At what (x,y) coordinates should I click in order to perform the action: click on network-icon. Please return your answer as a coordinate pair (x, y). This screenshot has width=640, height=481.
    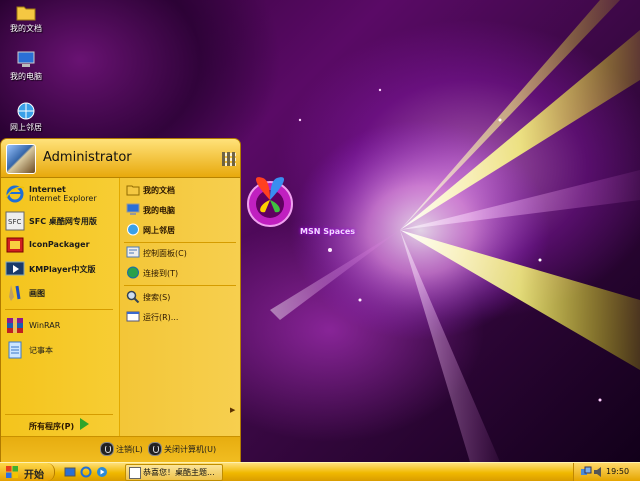
    Looking at the image, I should click on (26, 111).